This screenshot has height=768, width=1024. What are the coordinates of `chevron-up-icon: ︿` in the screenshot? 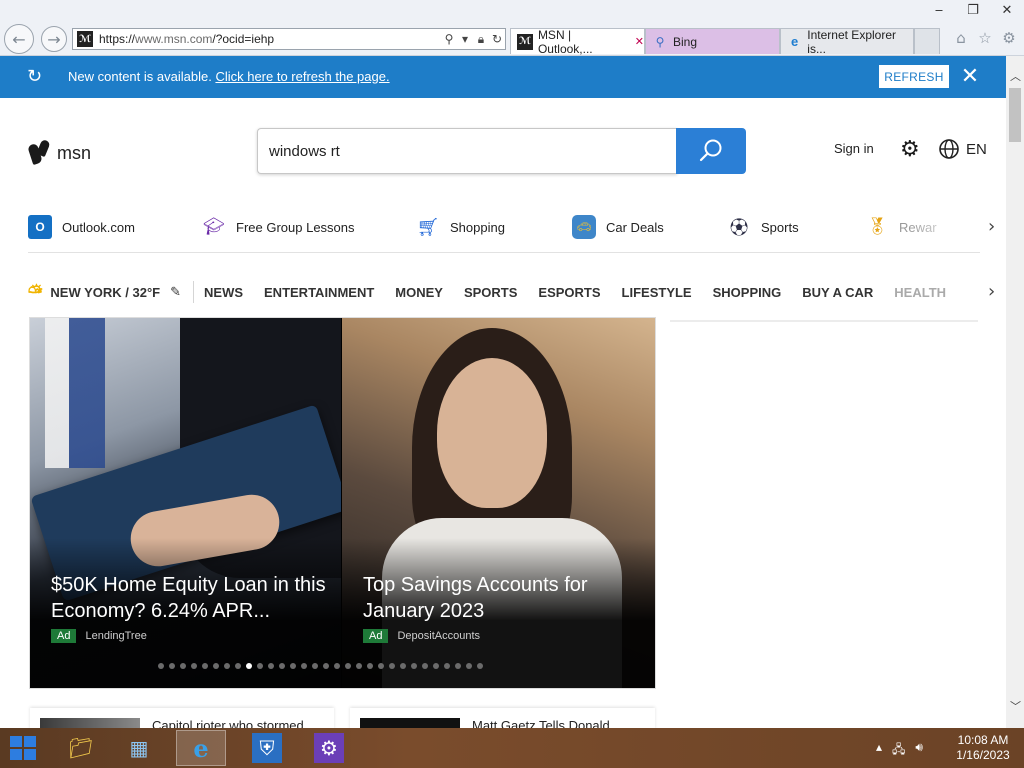 It's located at (1015, 76).